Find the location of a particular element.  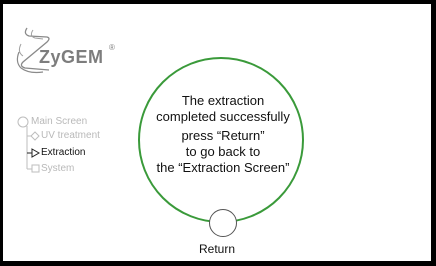

message-line-5: the “Extraction Screen” is located at coordinates (223, 167).